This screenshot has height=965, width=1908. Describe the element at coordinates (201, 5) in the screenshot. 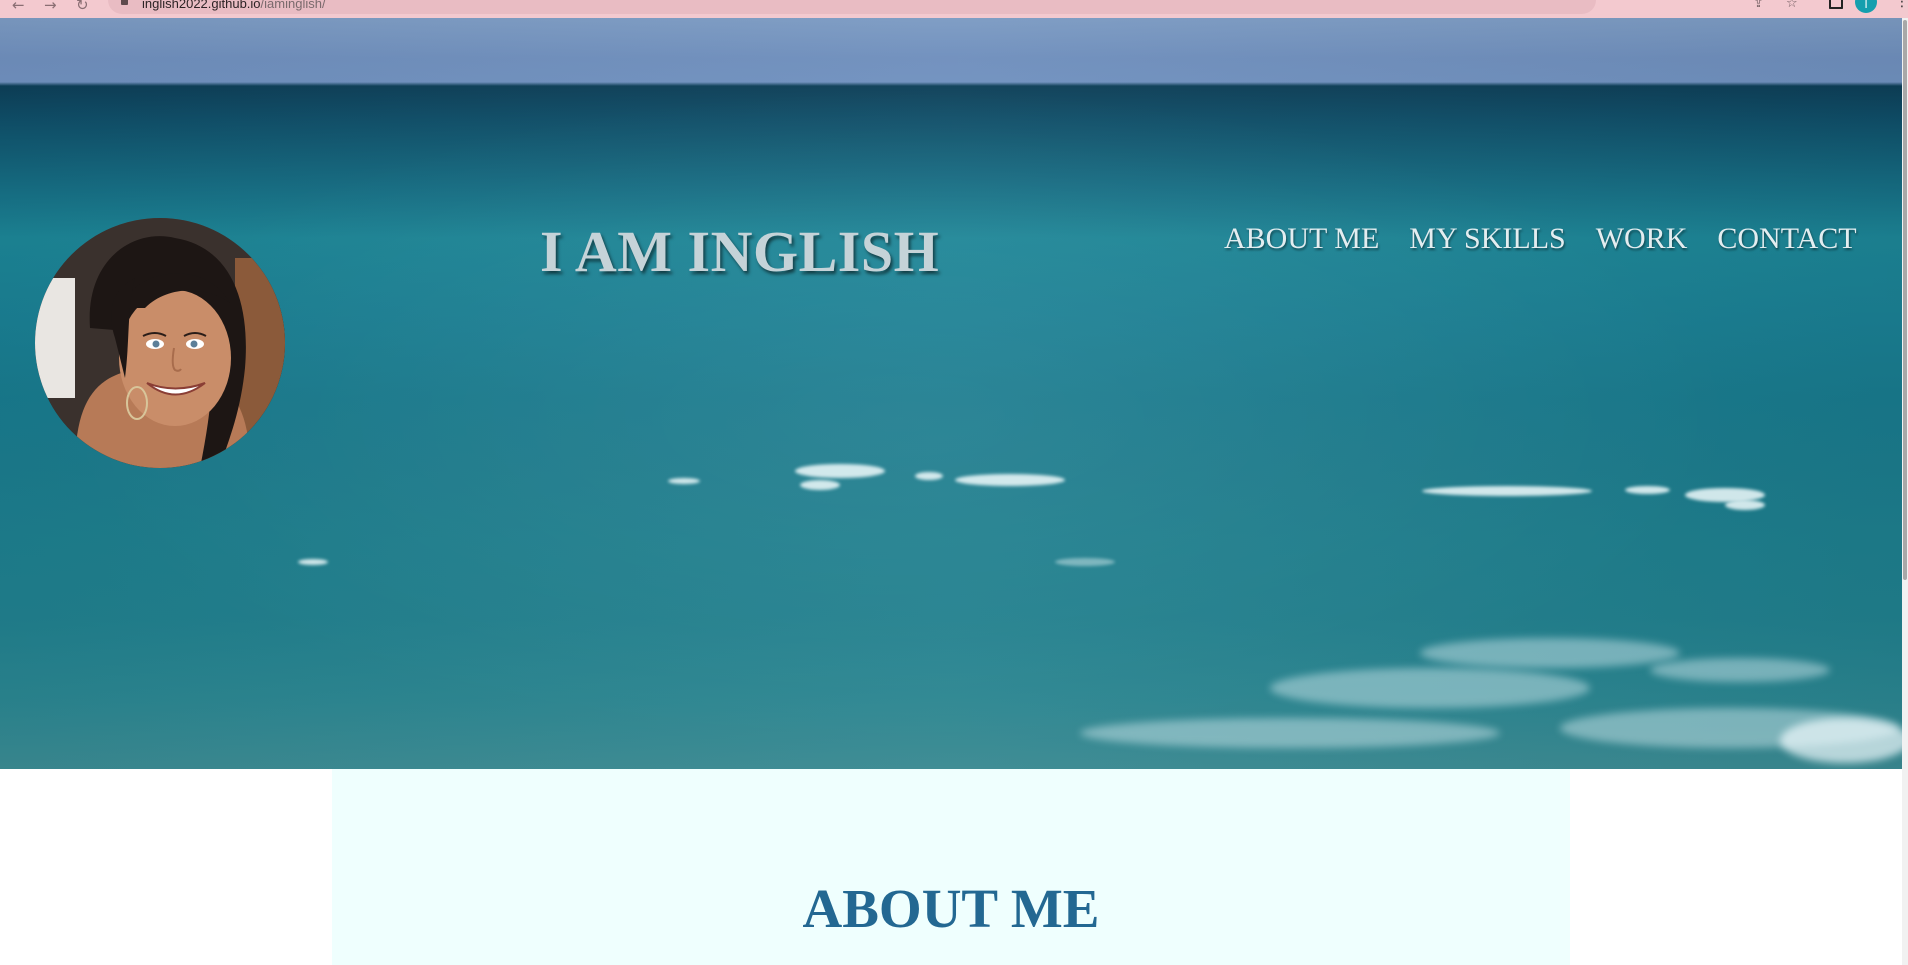

I see `url-host: inglish2022.github.io` at that location.